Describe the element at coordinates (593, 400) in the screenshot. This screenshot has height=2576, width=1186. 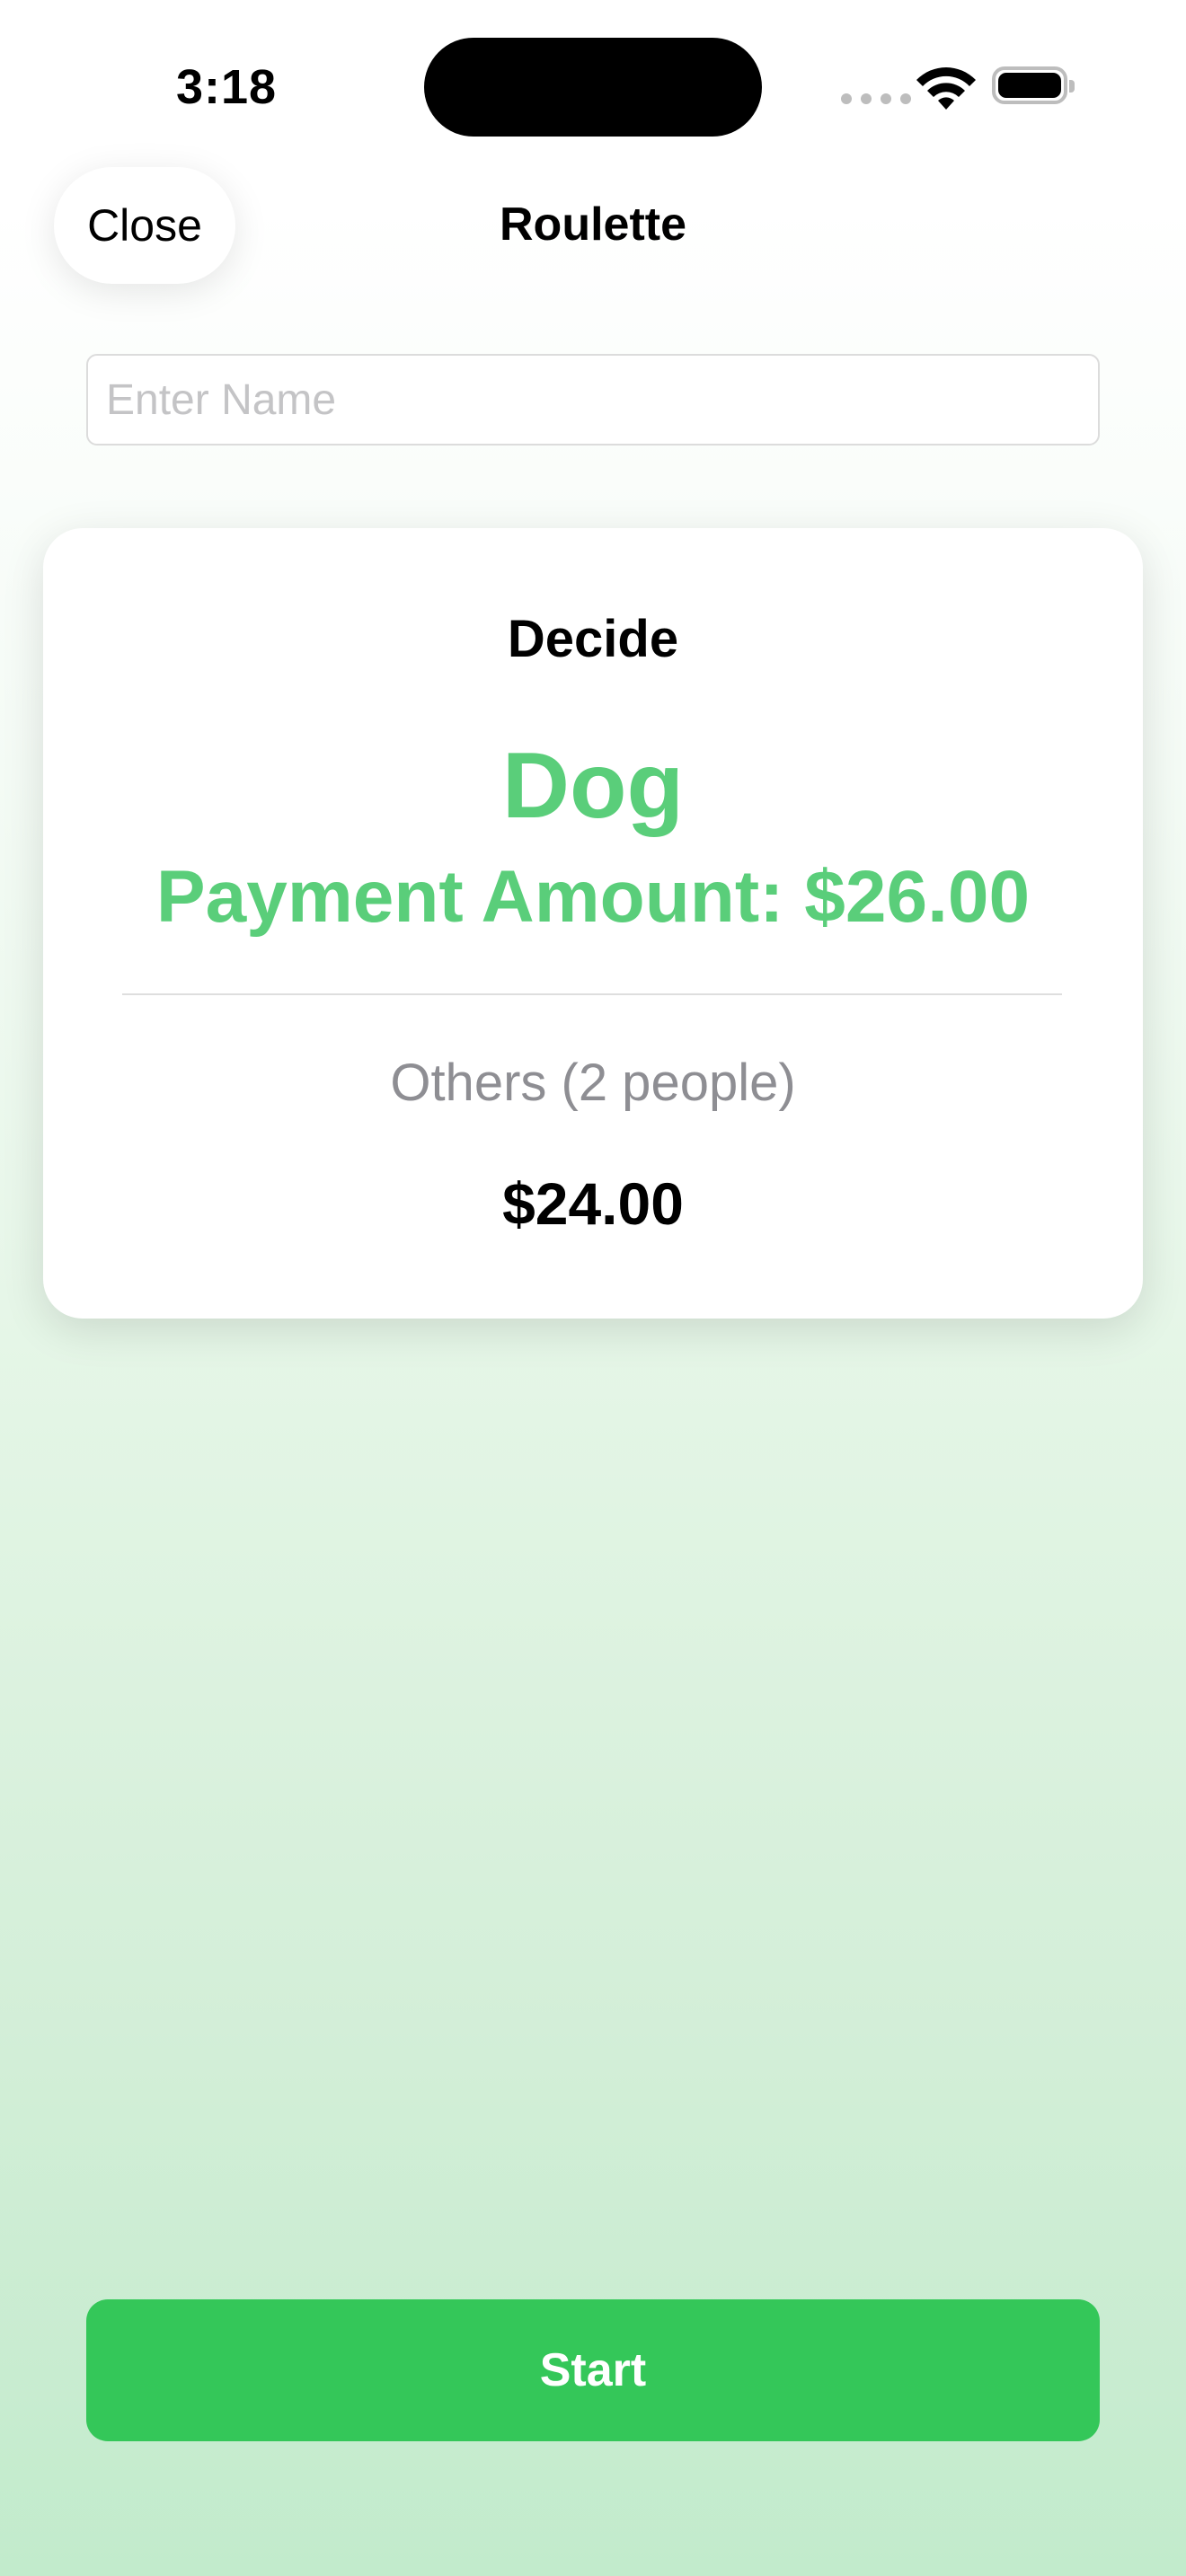
I see `name-input` at that location.